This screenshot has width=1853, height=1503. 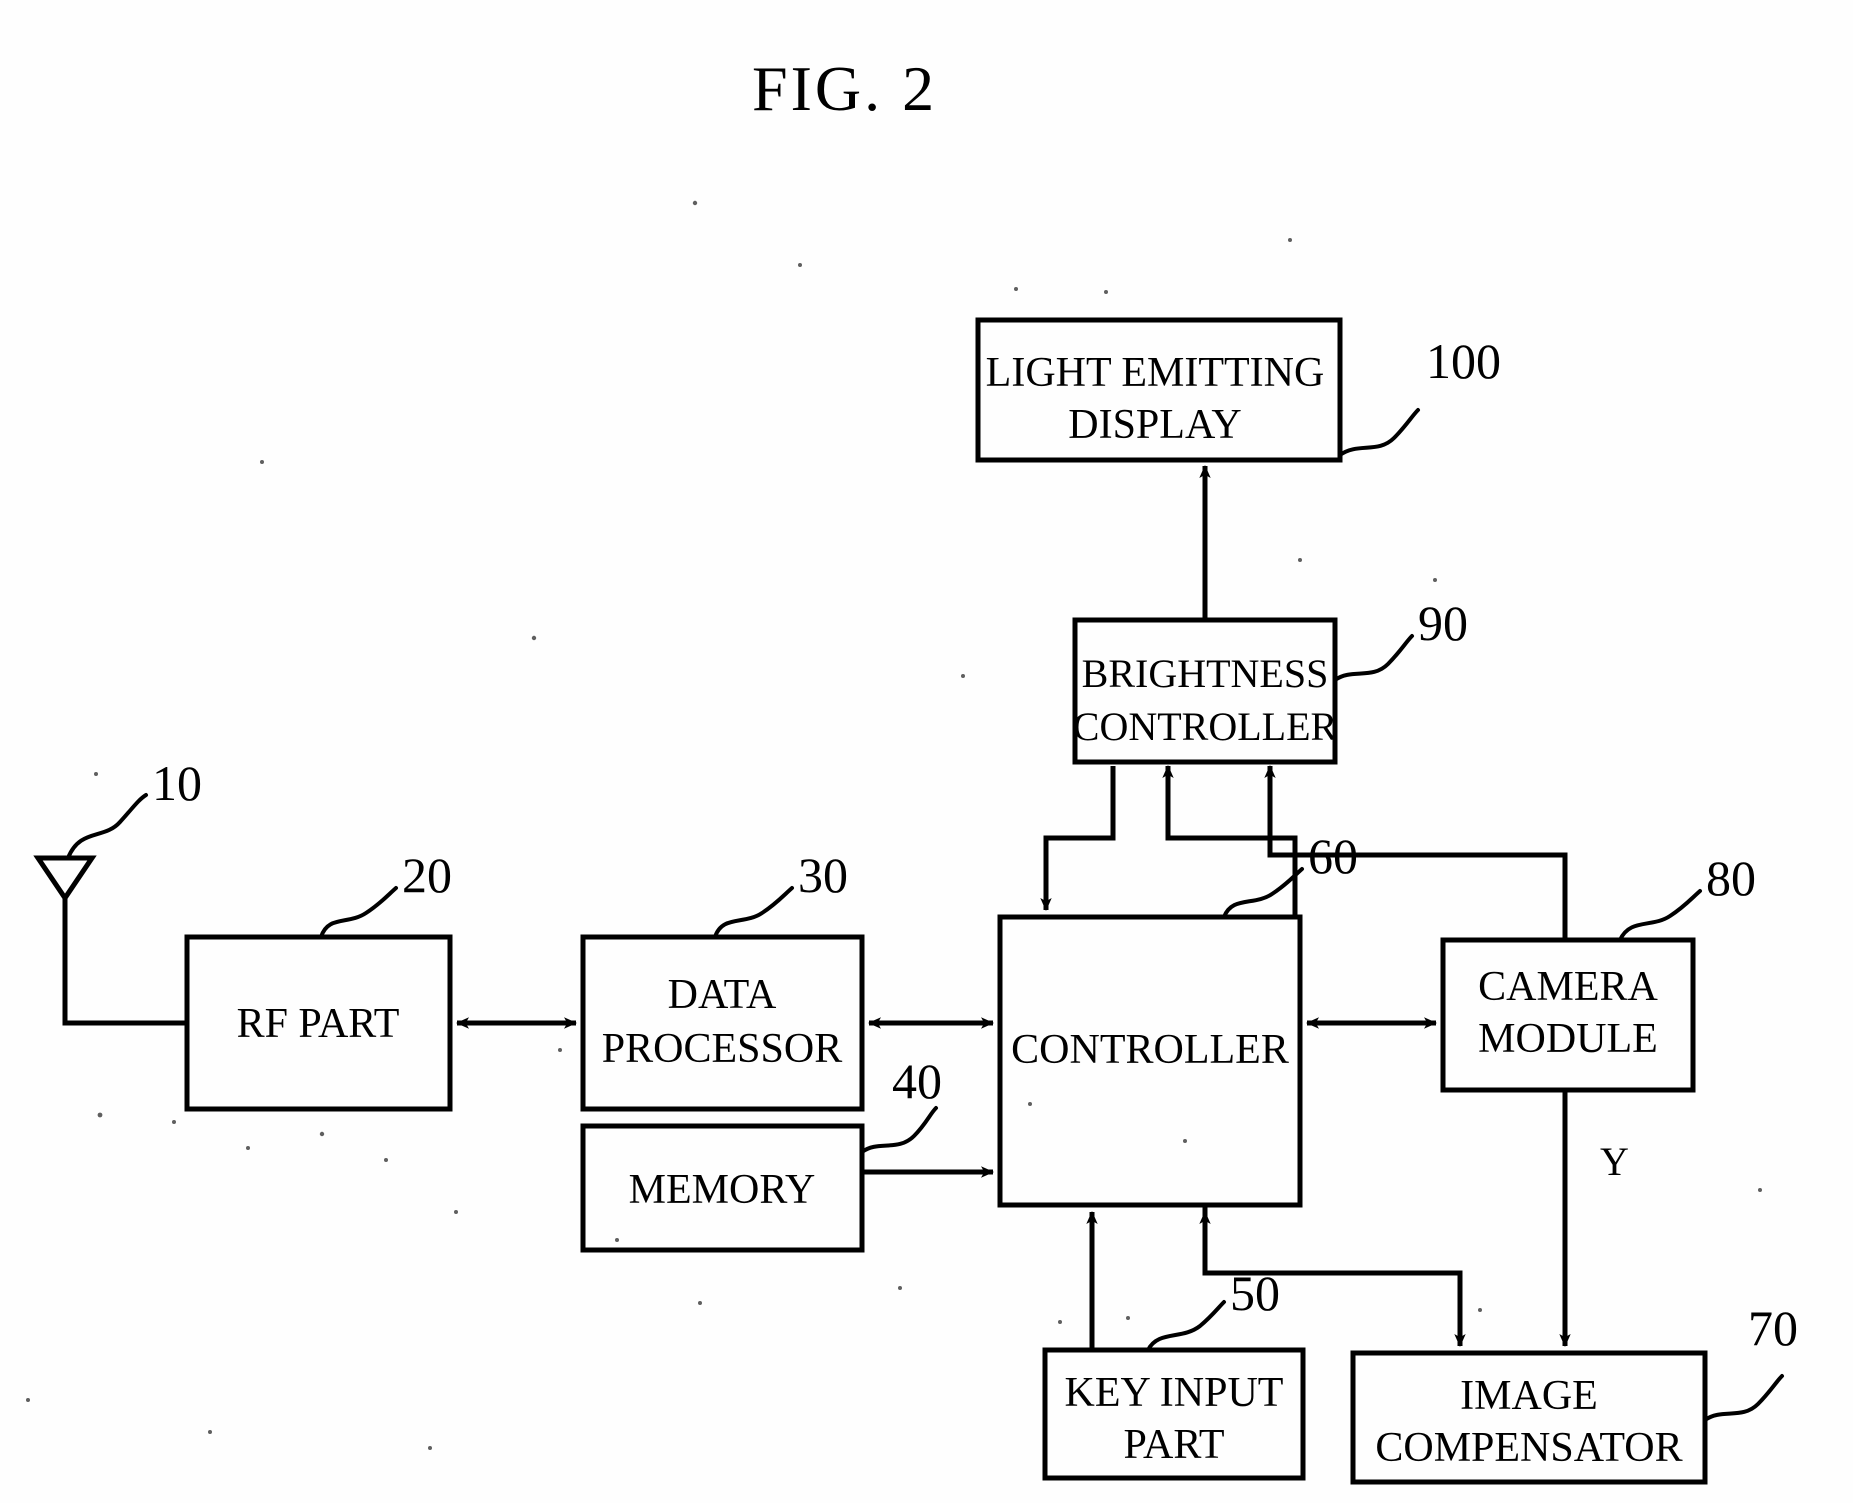 I want to click on ref-number-70: 70, so click(x=1773, y=1328).